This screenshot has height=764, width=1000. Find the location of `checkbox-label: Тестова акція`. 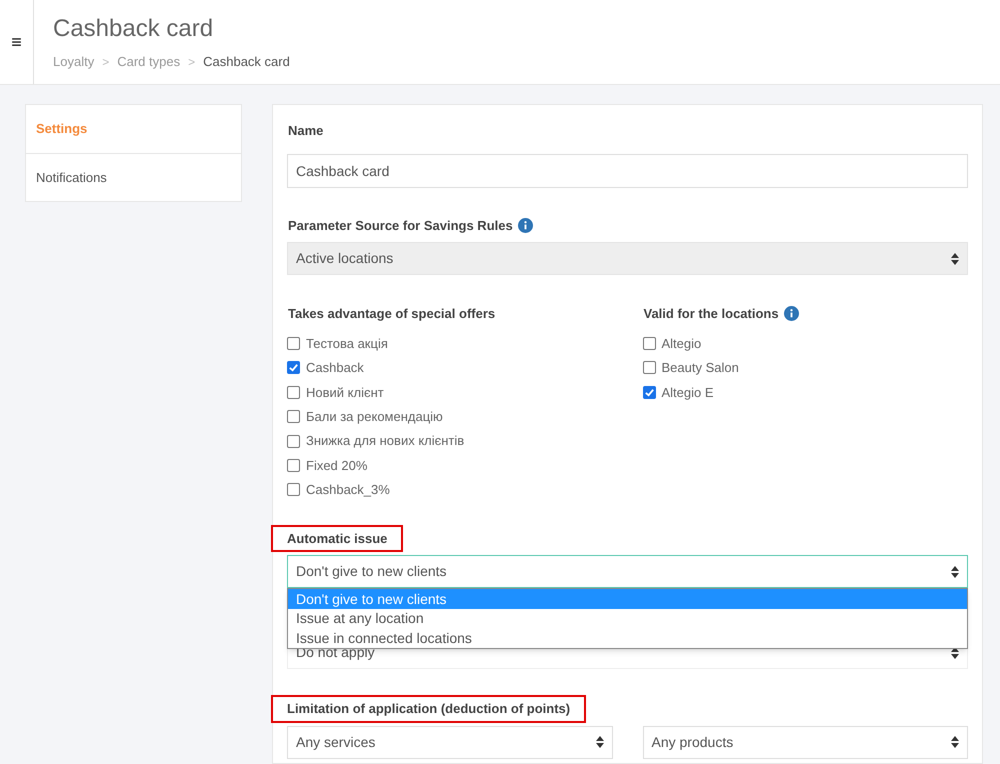

checkbox-label: Тестова акція is located at coordinates (347, 343).